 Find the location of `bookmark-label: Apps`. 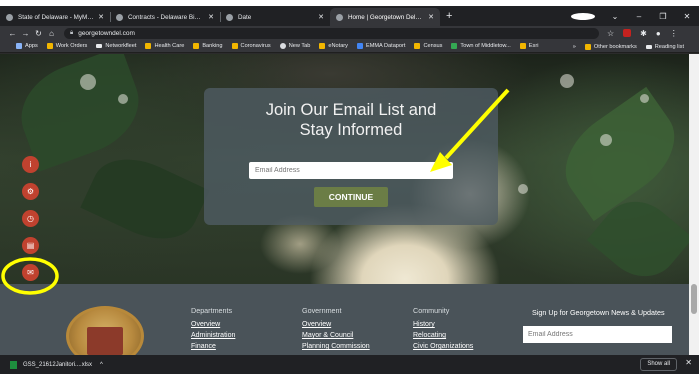

bookmark-label: Apps is located at coordinates (31, 46).